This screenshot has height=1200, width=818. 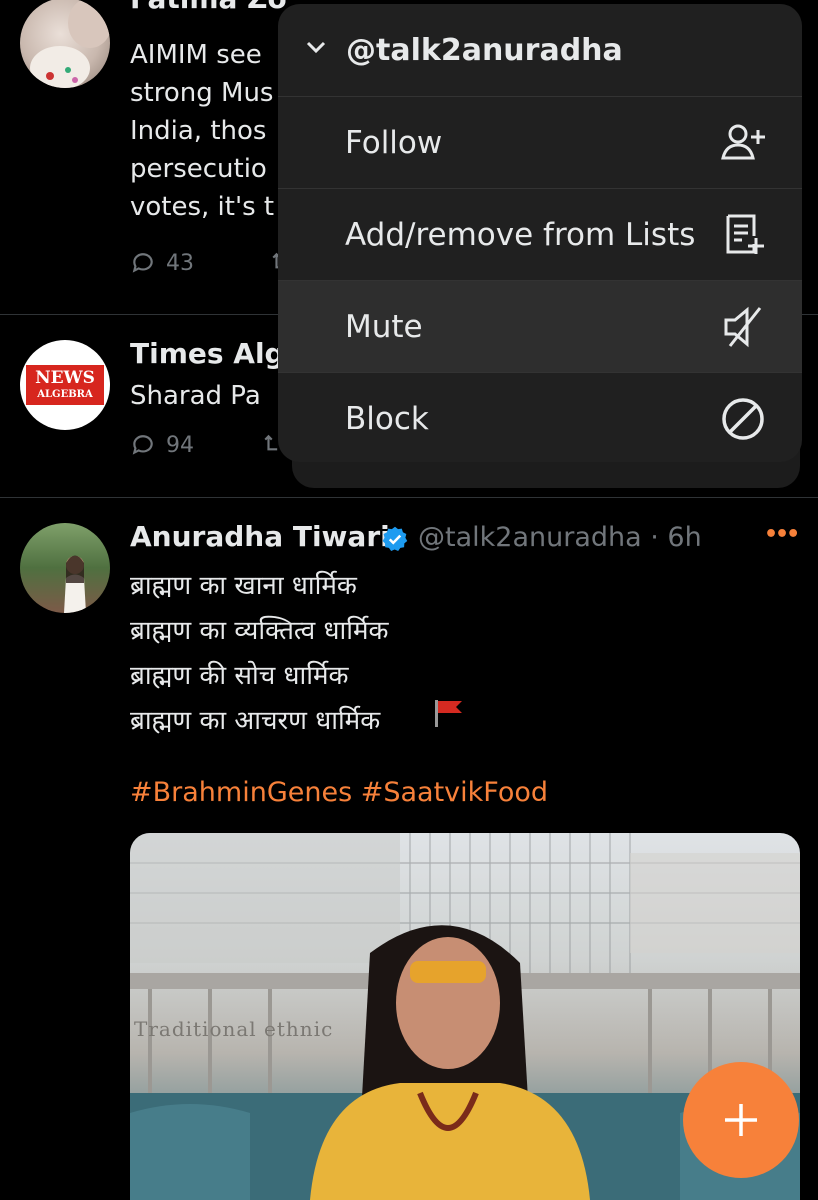 What do you see at coordinates (745, 234) in the screenshot?
I see `list-add-icon` at bounding box center [745, 234].